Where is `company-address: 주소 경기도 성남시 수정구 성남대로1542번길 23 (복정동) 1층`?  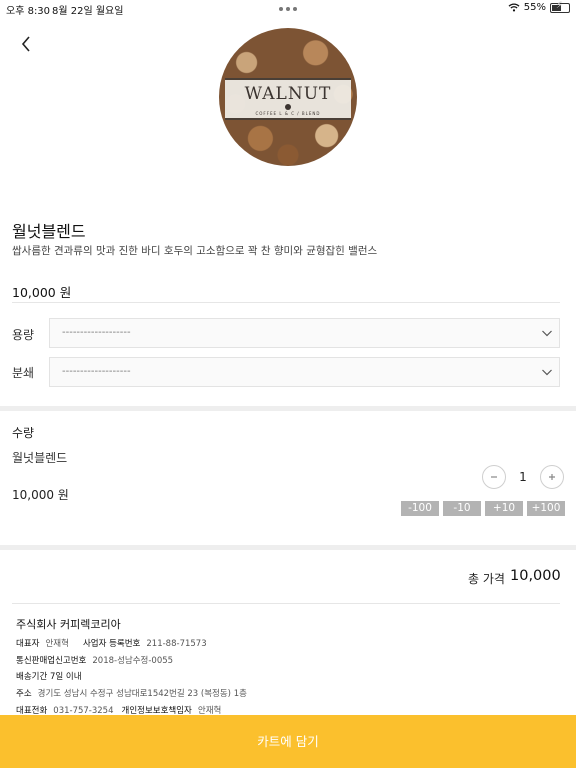 company-address: 주소 경기도 성남시 수정구 성남대로1542번길 23 (복정동) 1층 is located at coordinates (131, 693).